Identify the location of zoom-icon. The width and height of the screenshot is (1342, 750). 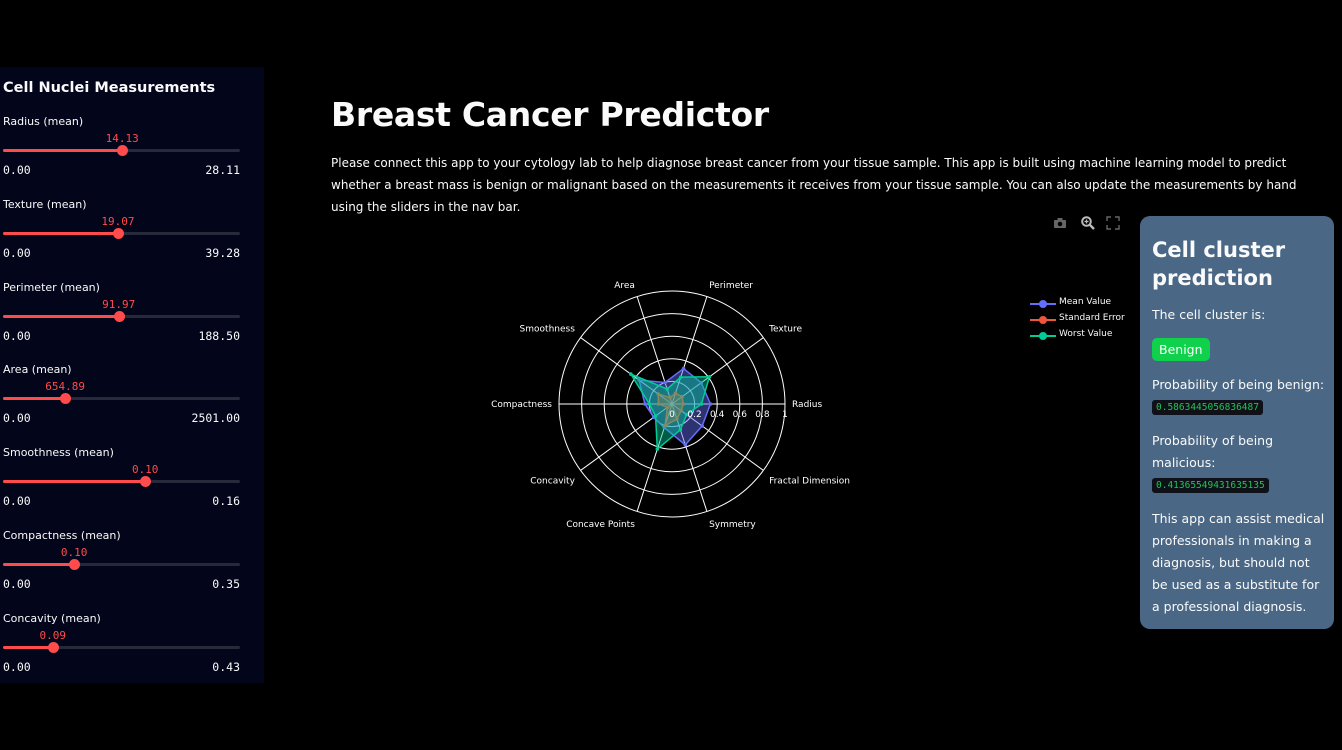
(1088, 223).